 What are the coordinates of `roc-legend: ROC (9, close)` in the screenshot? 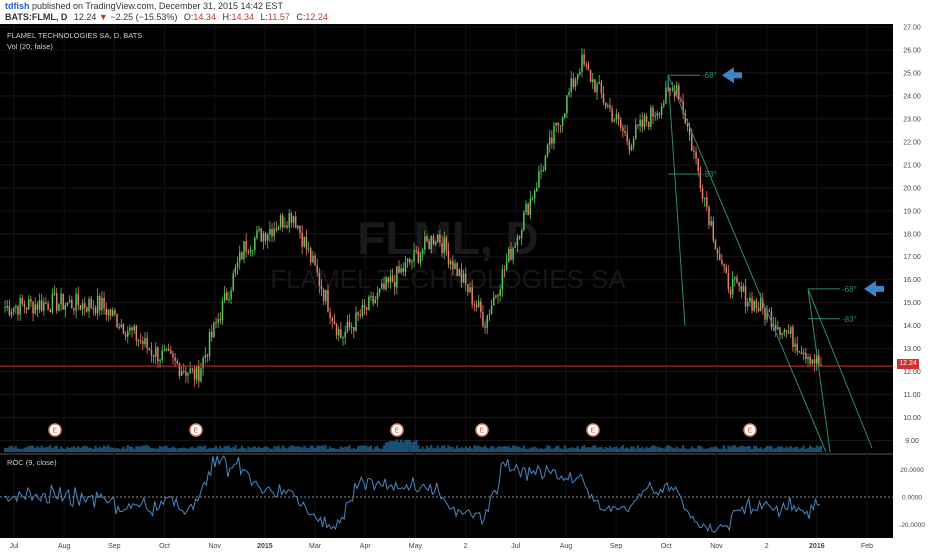 It's located at (32, 462).